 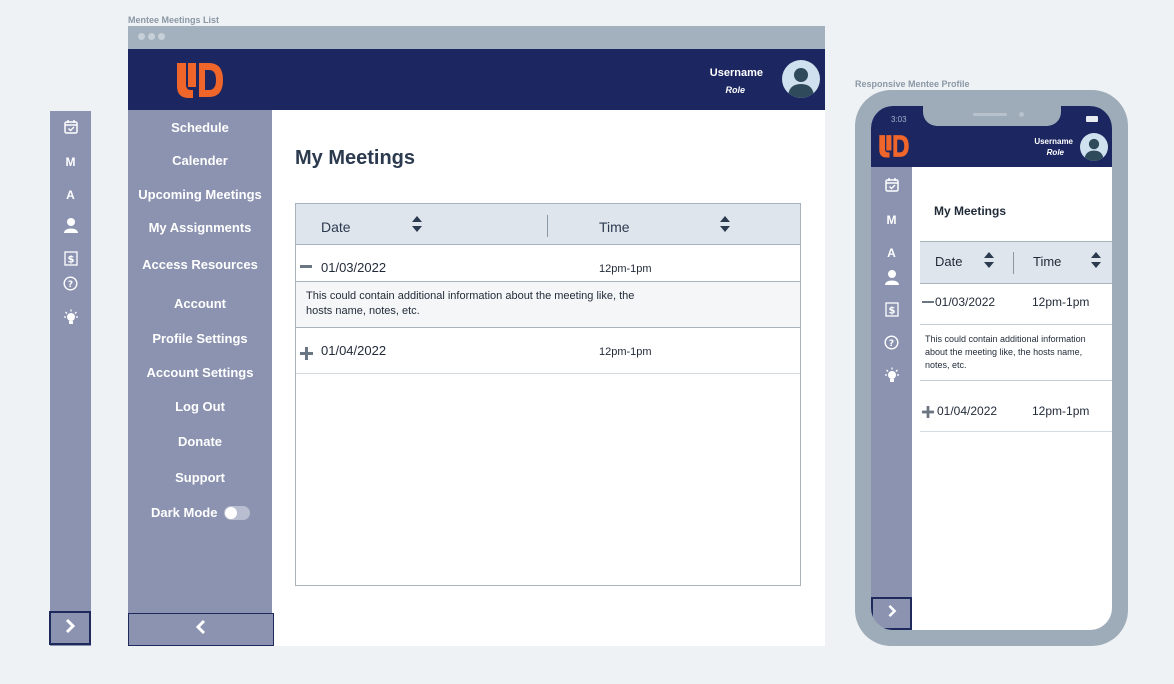 I want to click on page-title: My Meetings, so click(x=355, y=158).